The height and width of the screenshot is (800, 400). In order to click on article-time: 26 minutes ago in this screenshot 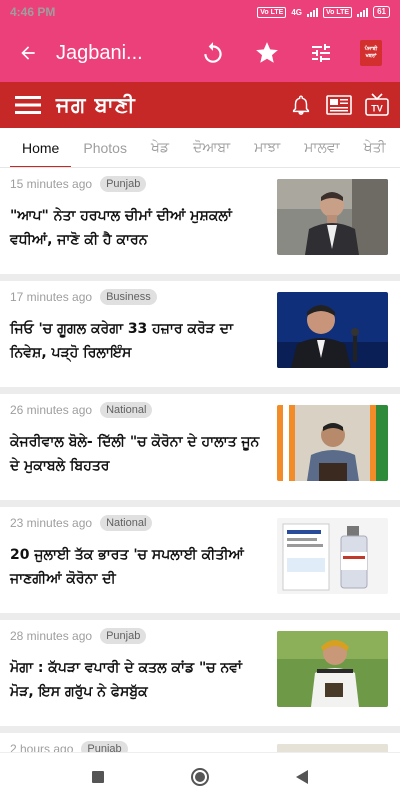, I will do `click(51, 410)`.